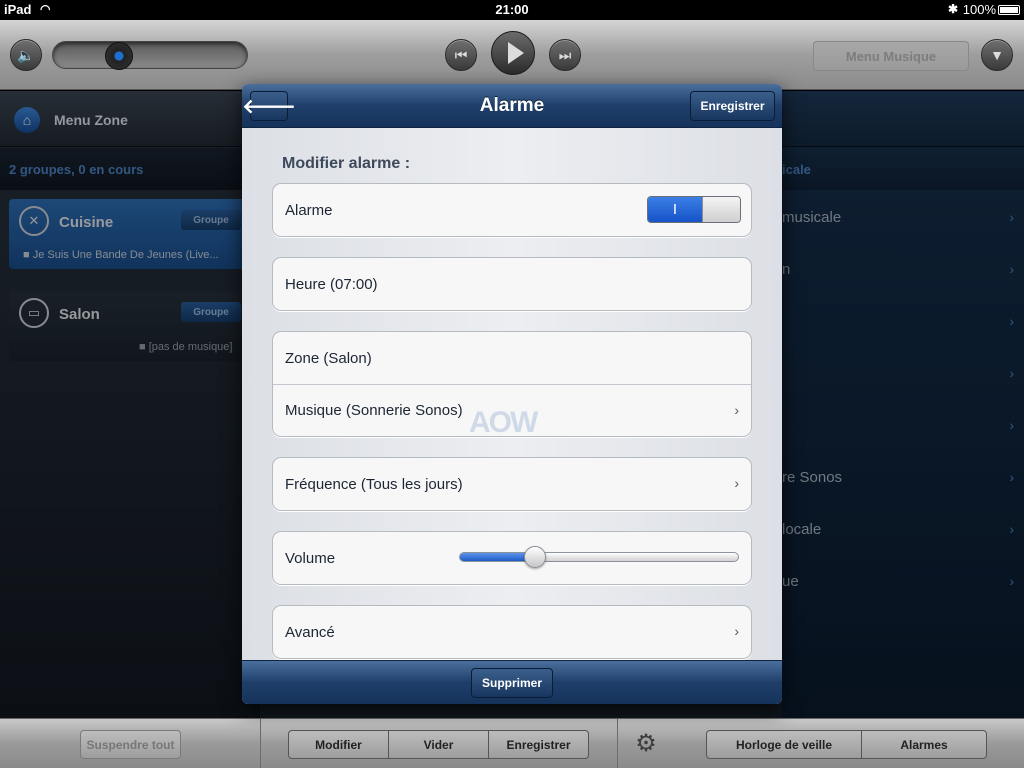 This screenshot has width=1024, height=768. What do you see at coordinates (461, 55) in the screenshot?
I see `previous-track-icon: ⏮` at bounding box center [461, 55].